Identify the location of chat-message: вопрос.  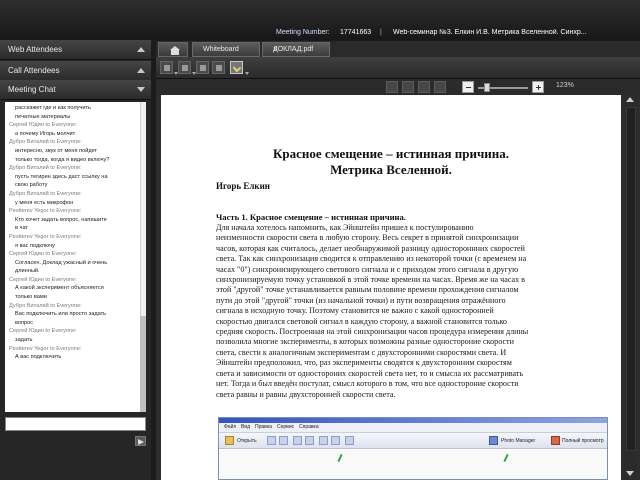
(24, 322).